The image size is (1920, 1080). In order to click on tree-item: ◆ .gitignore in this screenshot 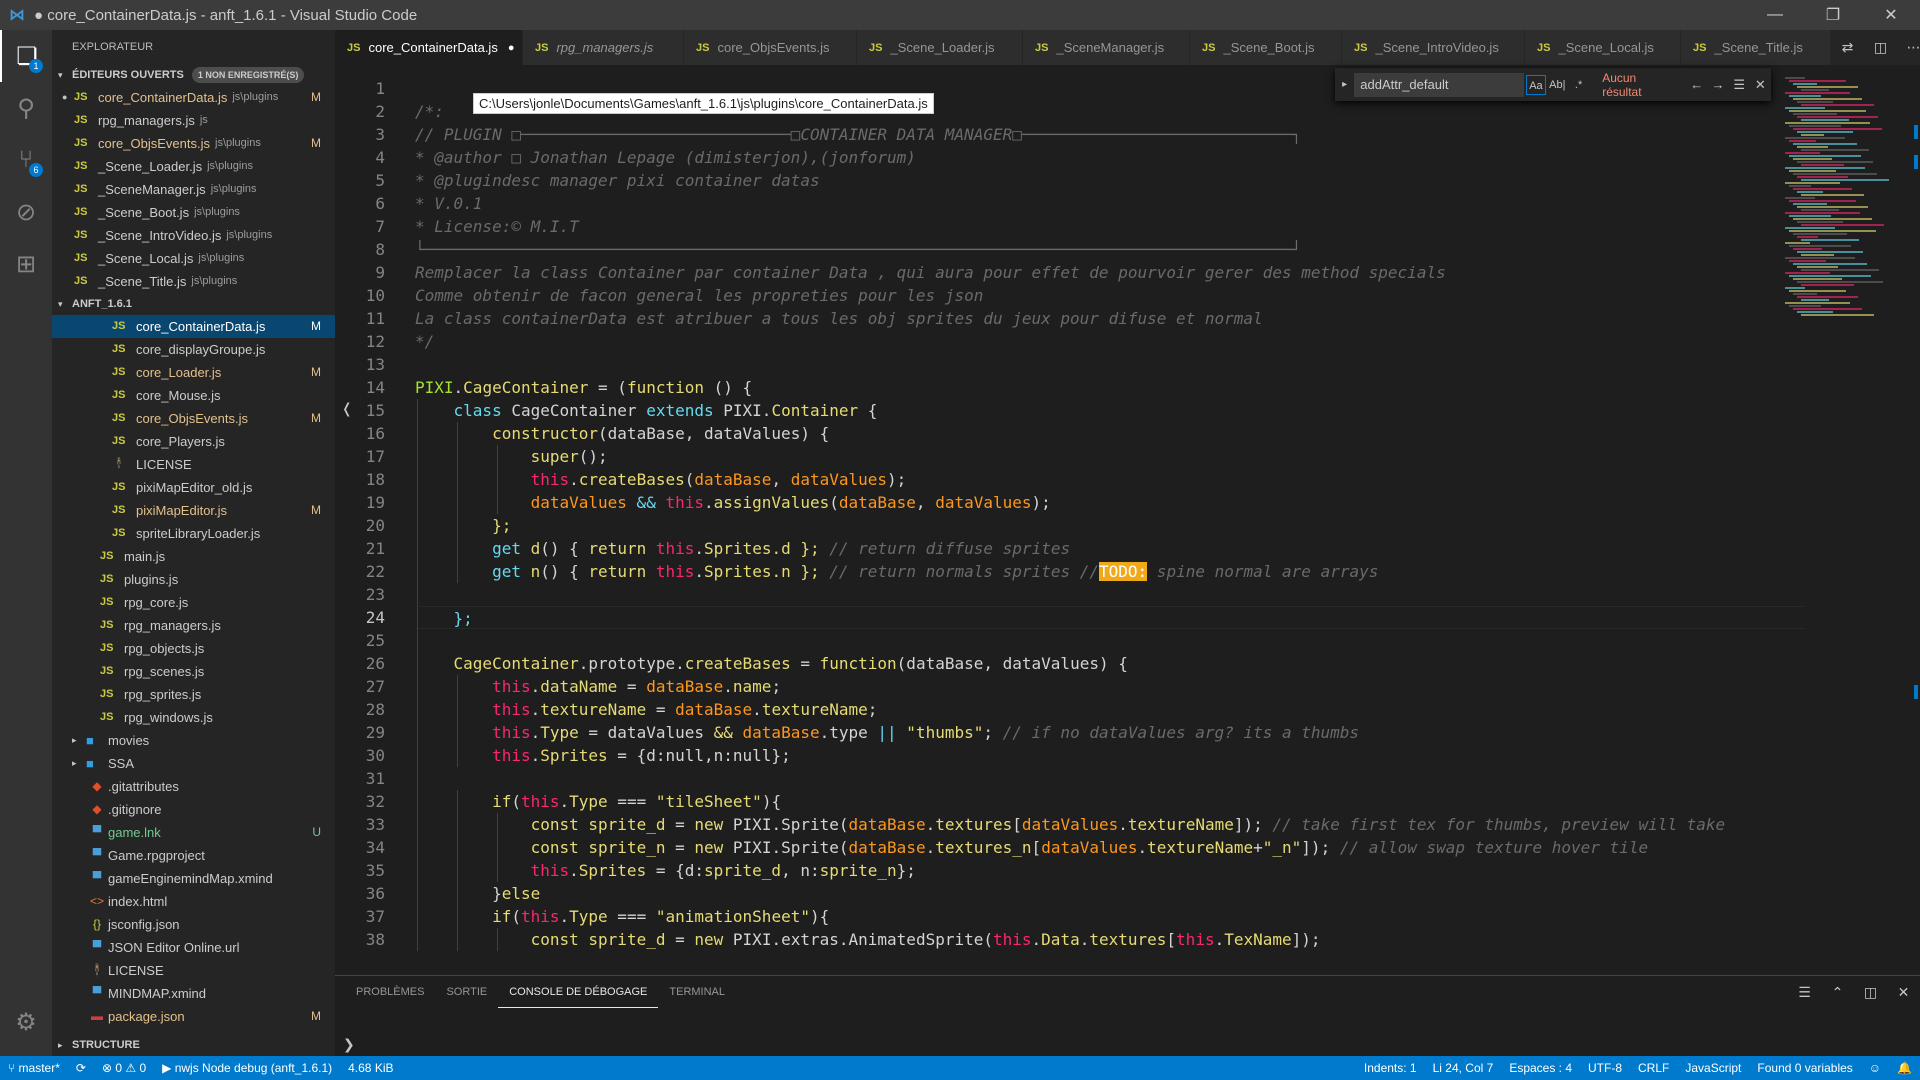, I will do `click(193, 809)`.